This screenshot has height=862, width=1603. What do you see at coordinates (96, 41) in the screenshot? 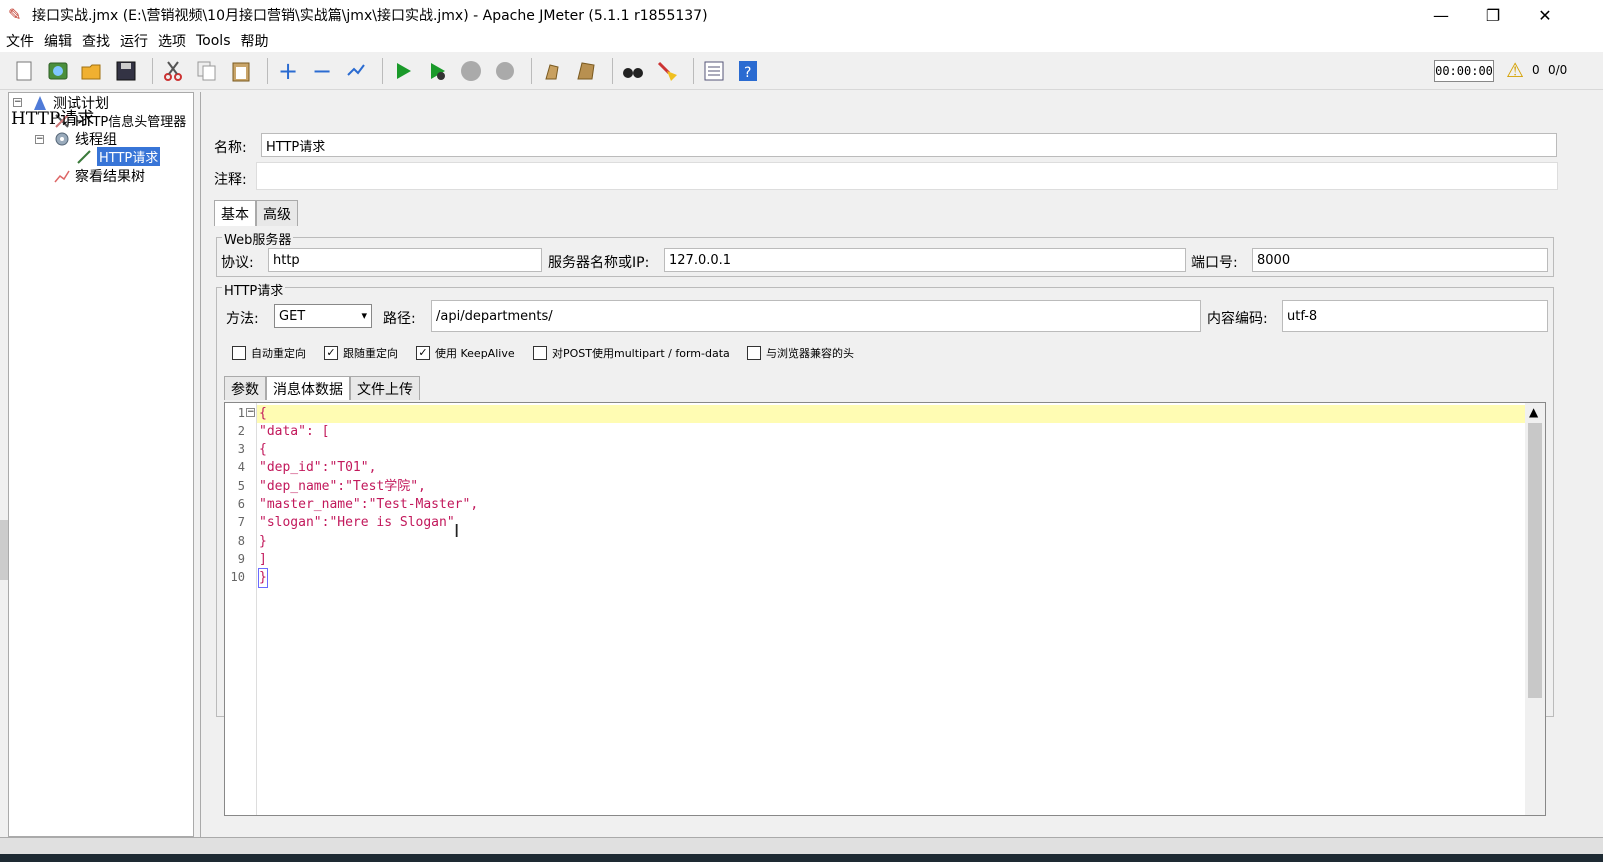
I see `menu-search: 查找` at bounding box center [96, 41].